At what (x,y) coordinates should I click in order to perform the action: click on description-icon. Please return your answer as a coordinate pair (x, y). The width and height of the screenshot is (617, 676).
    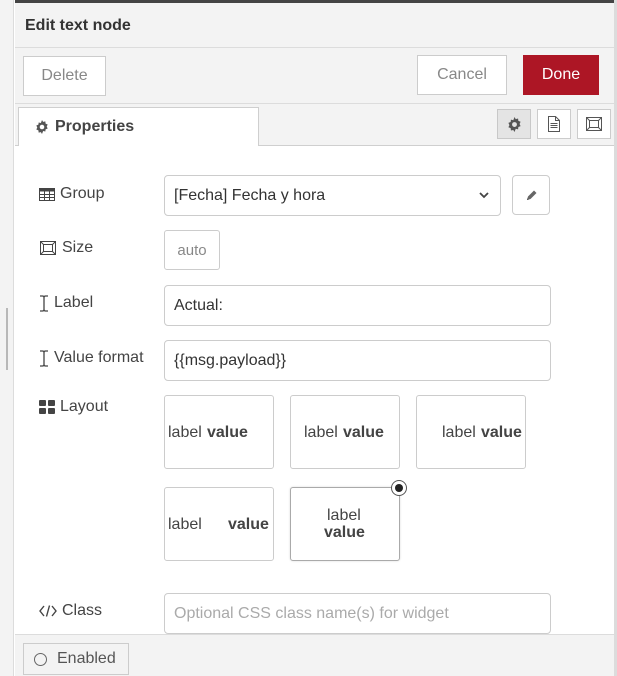
    Looking at the image, I should click on (554, 124).